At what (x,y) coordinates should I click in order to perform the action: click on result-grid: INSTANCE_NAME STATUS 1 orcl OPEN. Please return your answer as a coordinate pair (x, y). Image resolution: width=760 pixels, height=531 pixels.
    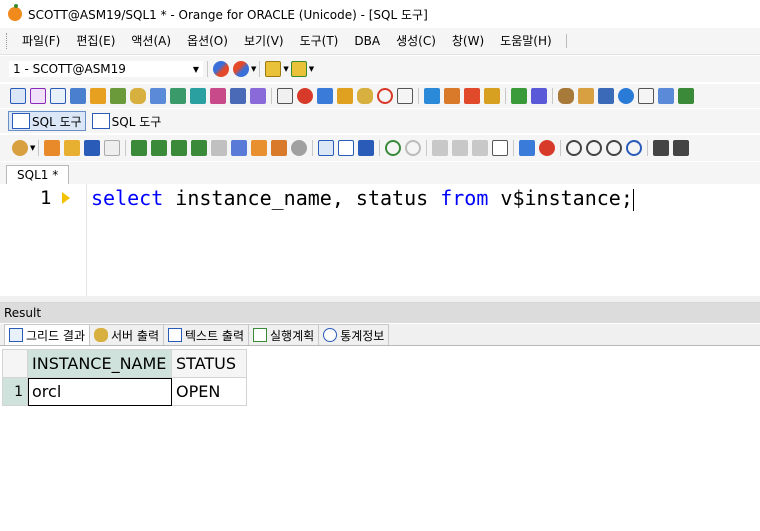
    Looking at the image, I should click on (124, 377).